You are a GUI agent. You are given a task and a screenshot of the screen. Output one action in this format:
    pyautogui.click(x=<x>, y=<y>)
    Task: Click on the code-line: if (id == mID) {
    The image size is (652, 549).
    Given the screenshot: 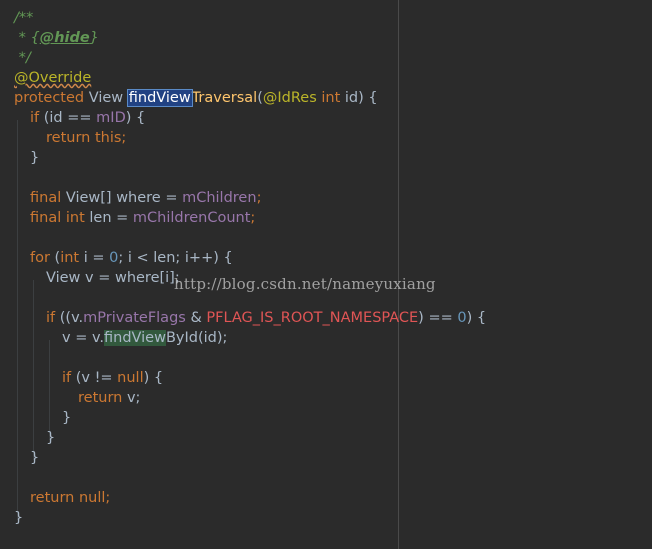 What is the action you would take?
    pyautogui.click(x=87, y=118)
    